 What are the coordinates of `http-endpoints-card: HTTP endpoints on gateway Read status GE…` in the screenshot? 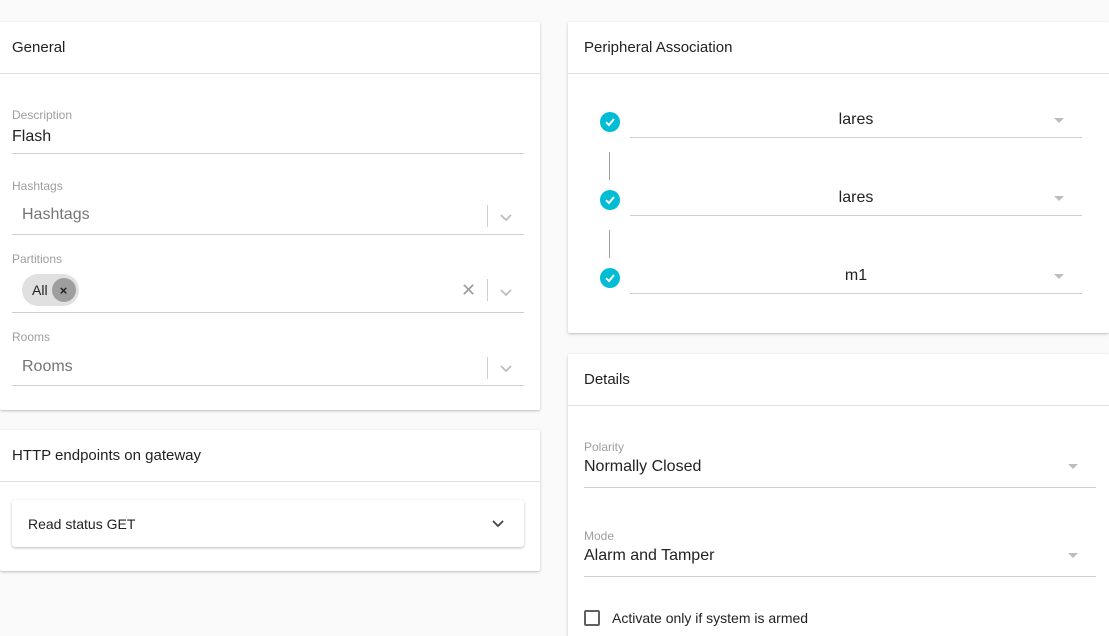 It's located at (270, 500).